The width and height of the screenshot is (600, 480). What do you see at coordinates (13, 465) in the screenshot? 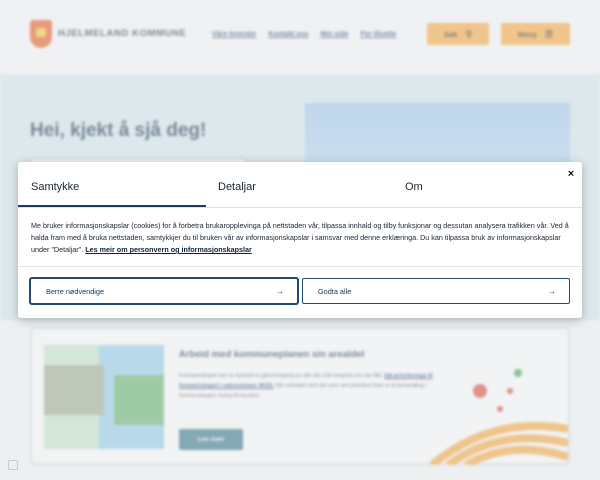
I see `cookie-settings-icon` at bounding box center [13, 465].